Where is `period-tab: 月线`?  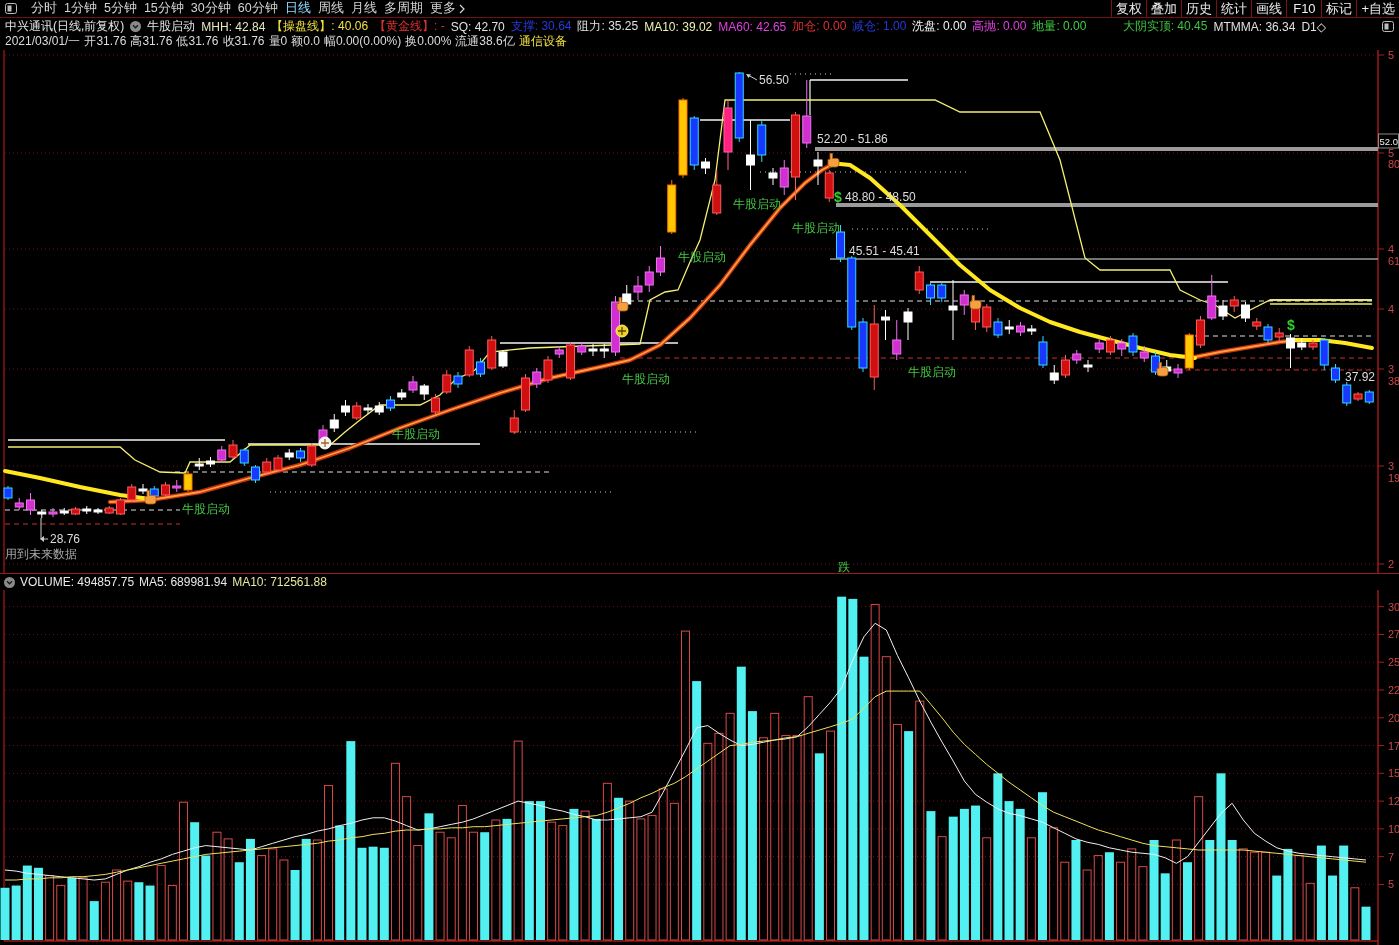
period-tab: 月线 is located at coordinates (363, 8).